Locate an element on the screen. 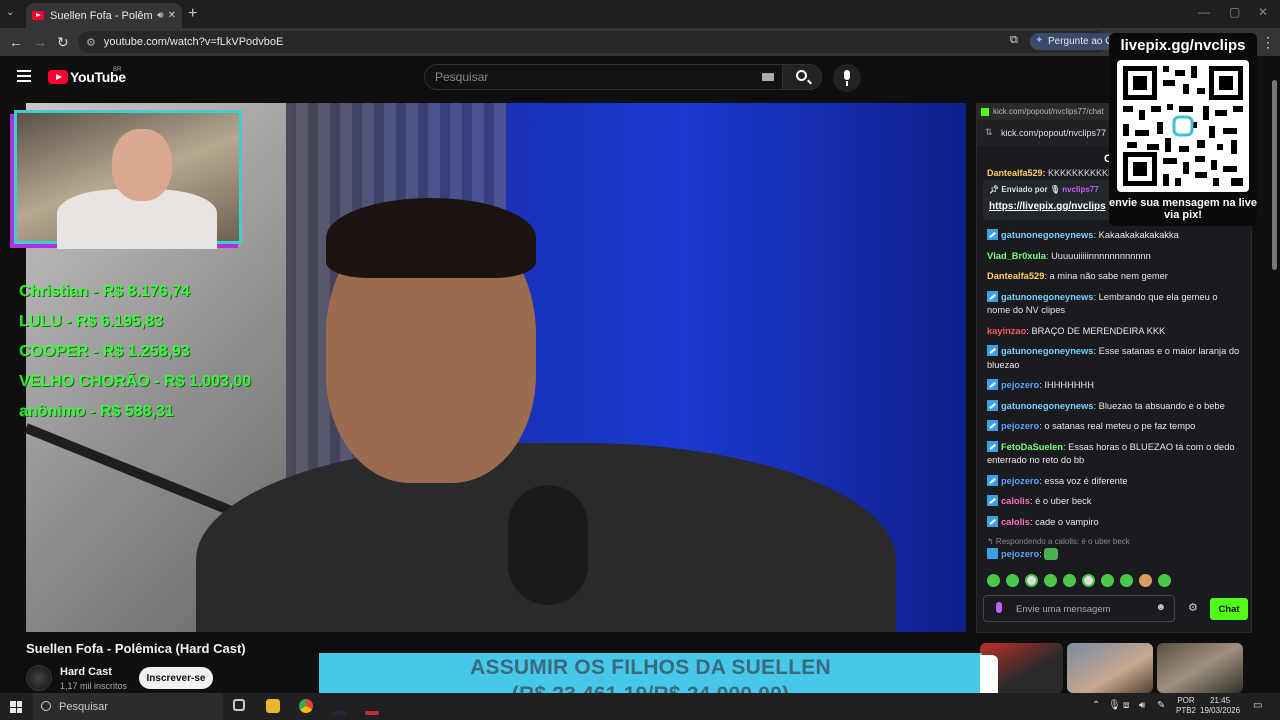 The image size is (1280, 720). url-field: ⚙︎ youtube.com/watch?v=fLkVPodvboE is located at coordinates (593, 42).